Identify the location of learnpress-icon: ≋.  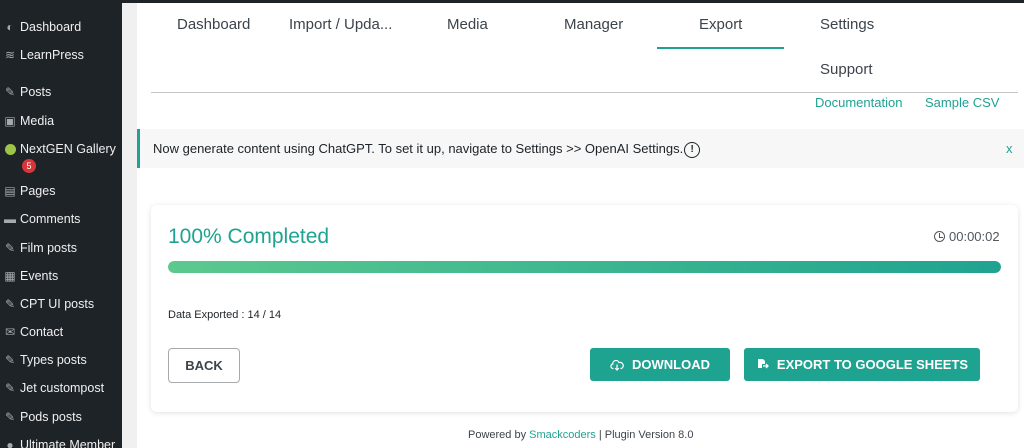
(10, 55).